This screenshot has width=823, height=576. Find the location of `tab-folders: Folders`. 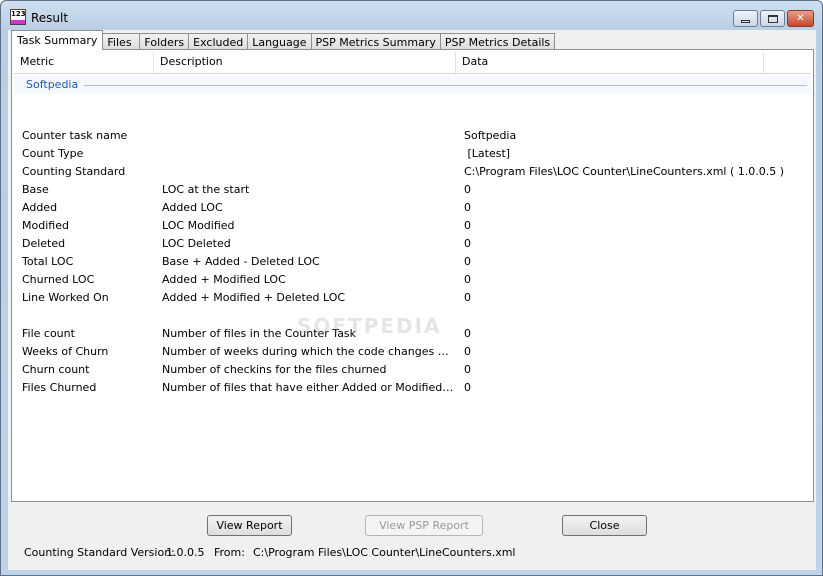

tab-folders: Folders is located at coordinates (164, 41).